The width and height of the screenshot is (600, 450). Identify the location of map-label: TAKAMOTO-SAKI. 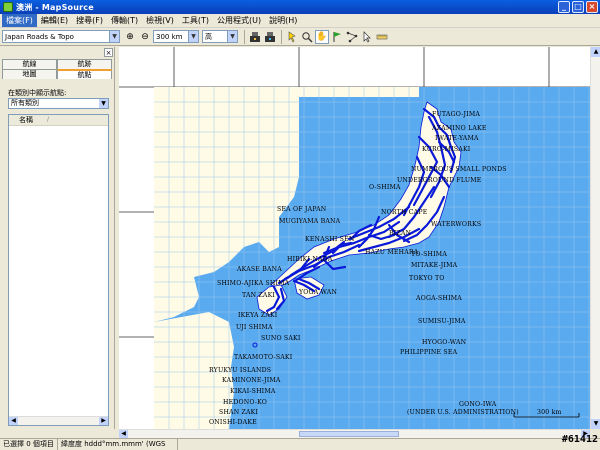
(263, 357).